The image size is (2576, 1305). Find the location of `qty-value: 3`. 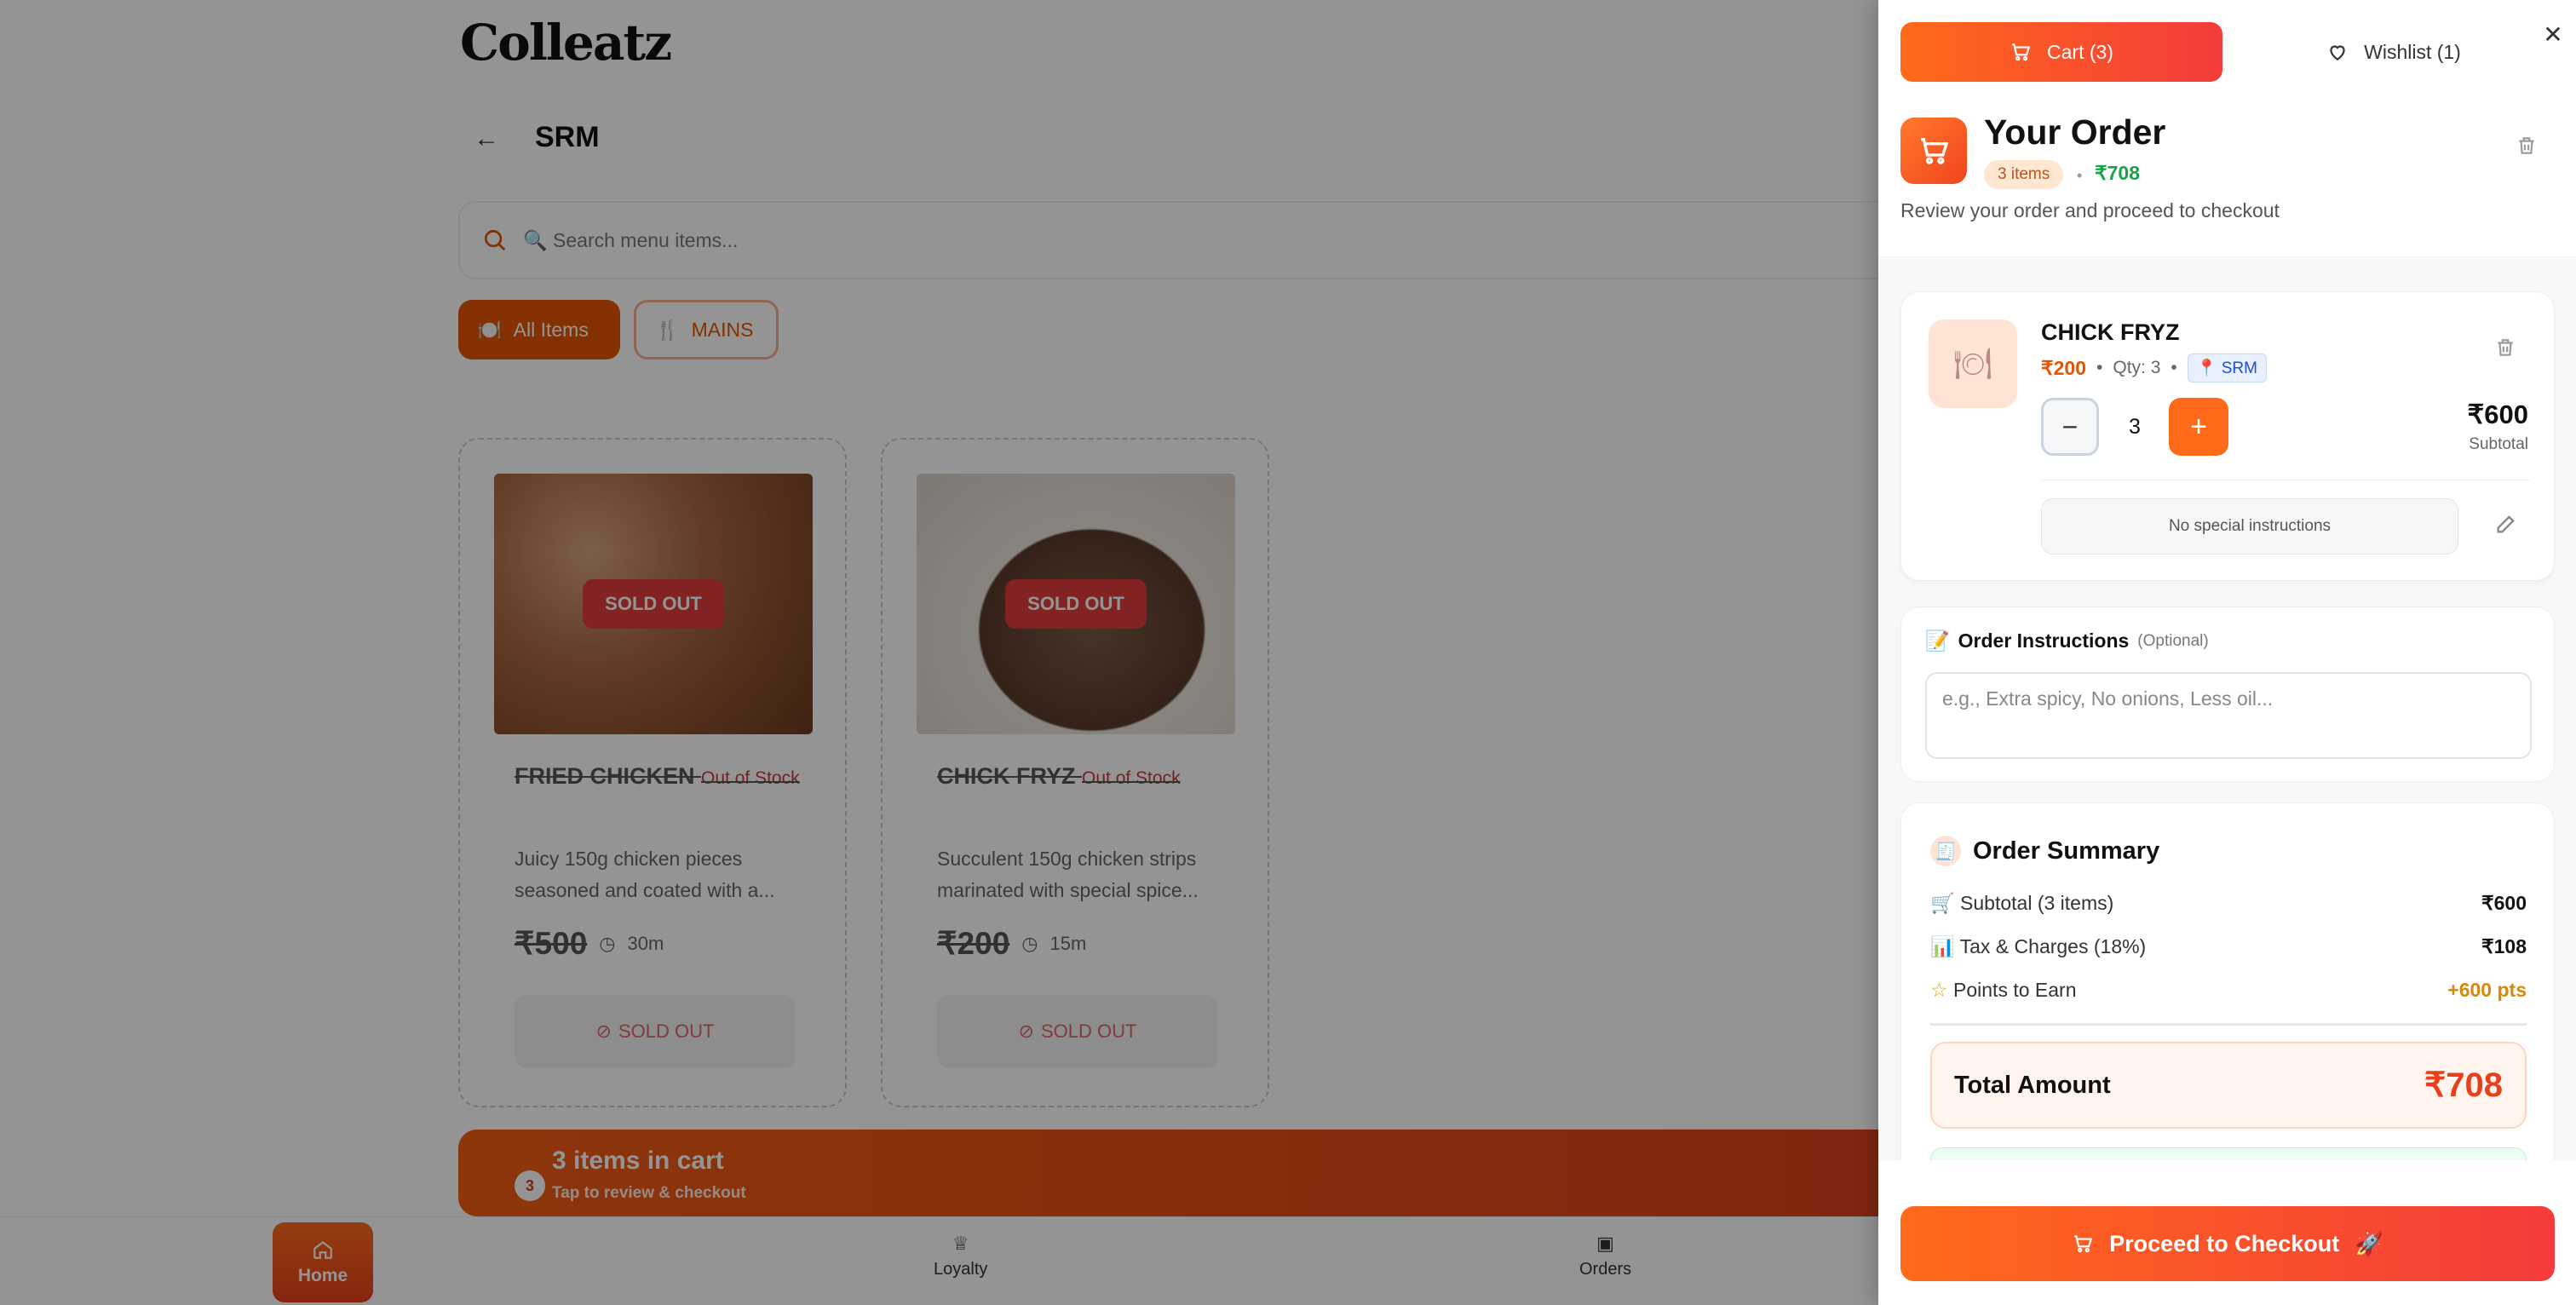

qty-value: 3 is located at coordinates (2135, 426).